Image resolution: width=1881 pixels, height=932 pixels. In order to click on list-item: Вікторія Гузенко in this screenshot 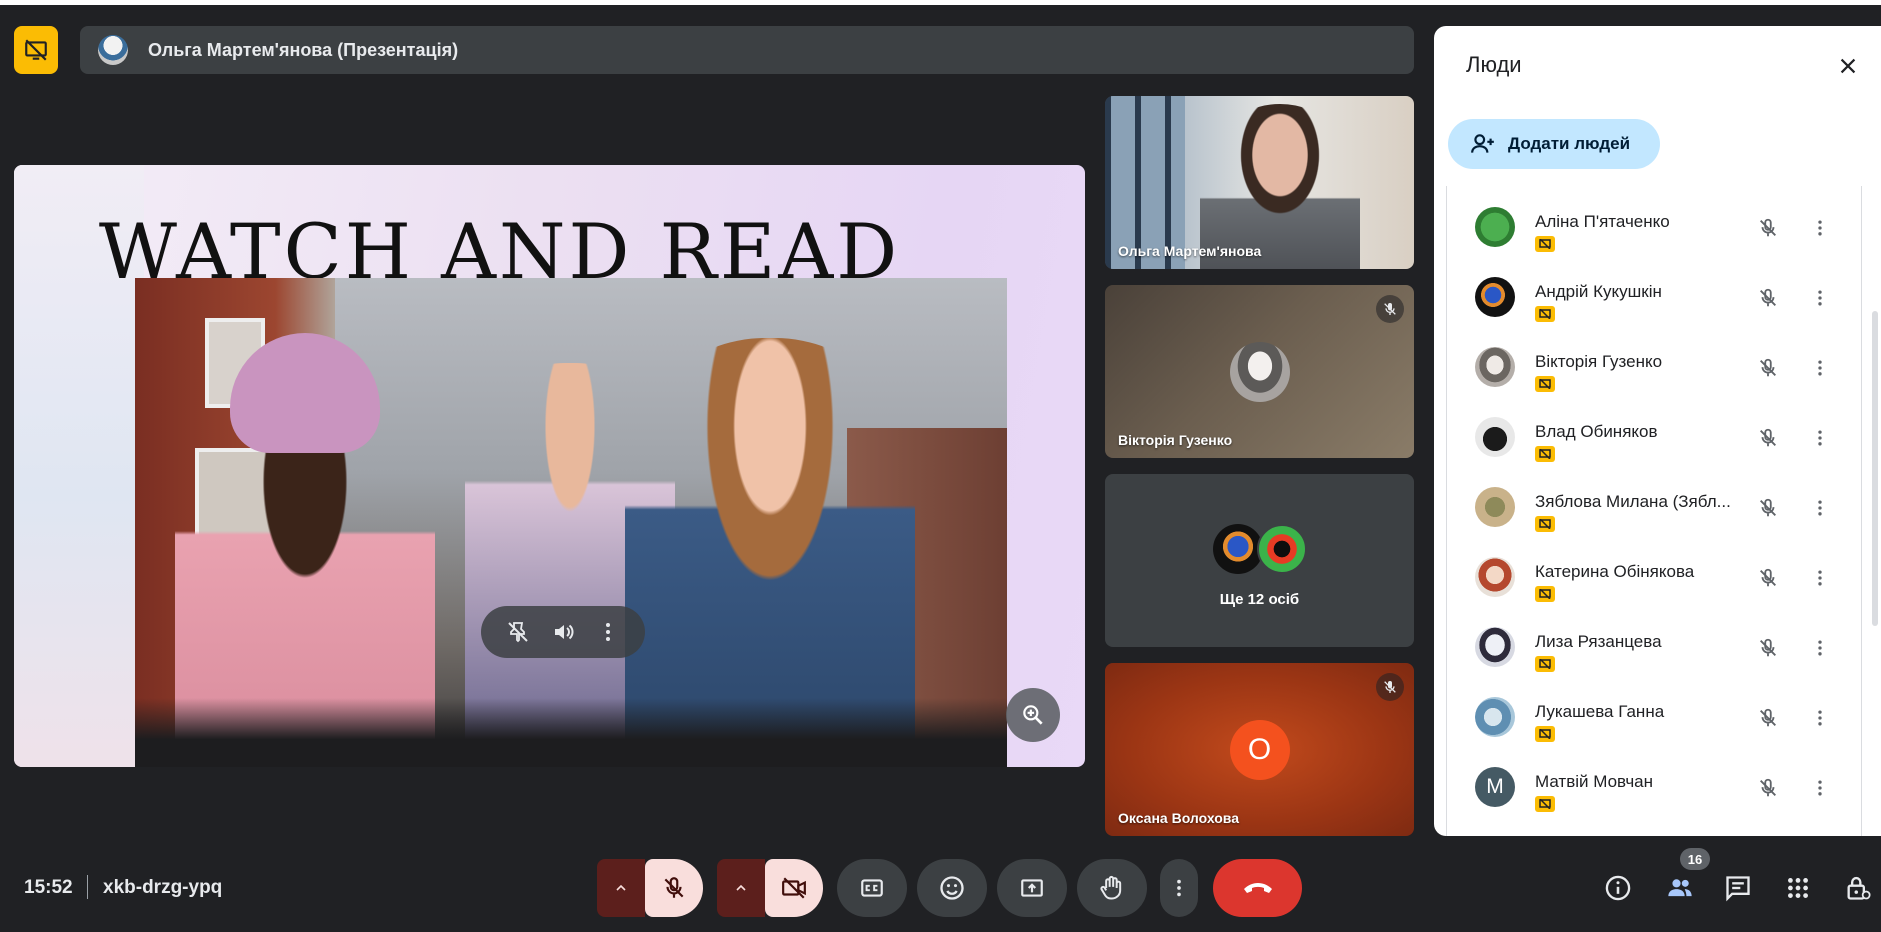, I will do `click(1655, 361)`.